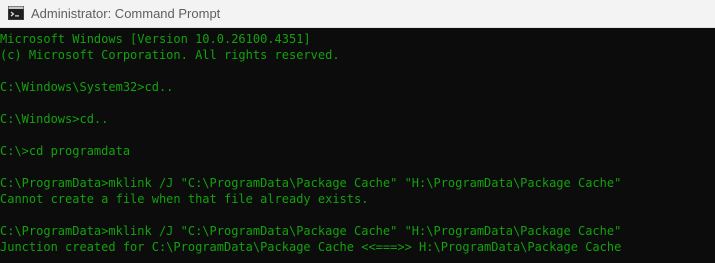  What do you see at coordinates (357, 14) in the screenshot?
I see `title-bar: Administrator: Command Prompt` at bounding box center [357, 14].